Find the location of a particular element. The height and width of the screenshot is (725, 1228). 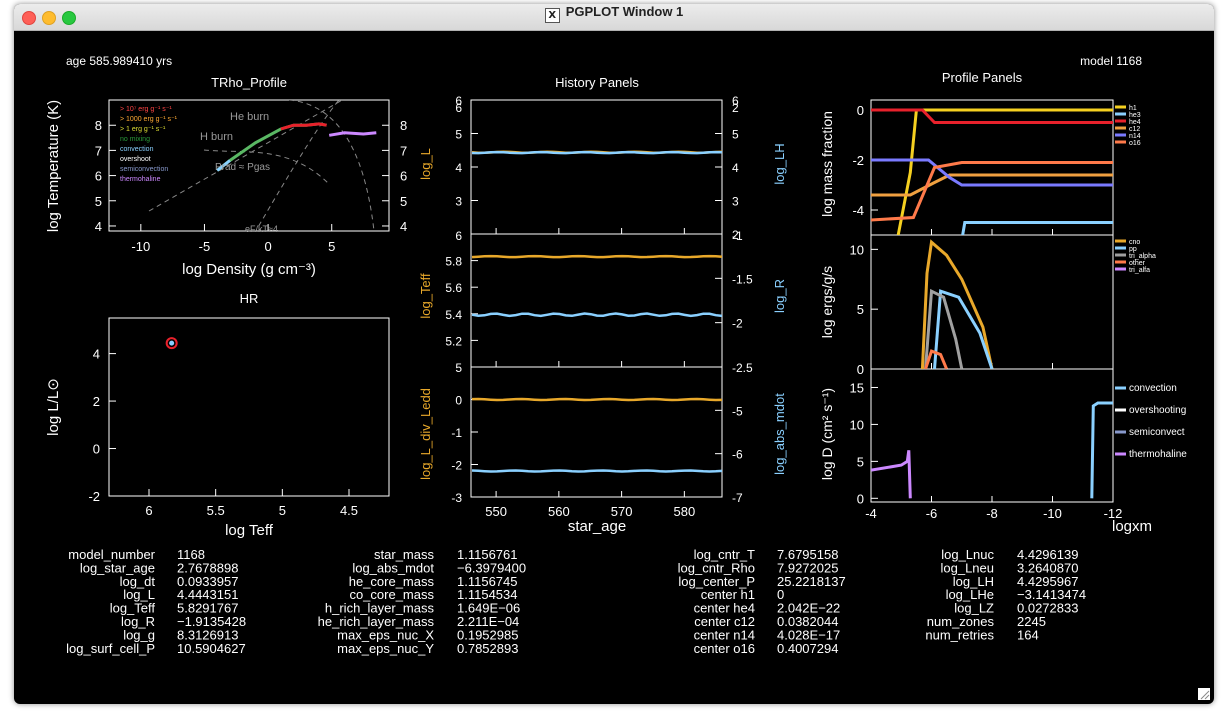

trho-thermohaline-segment is located at coordinates (352, 134).